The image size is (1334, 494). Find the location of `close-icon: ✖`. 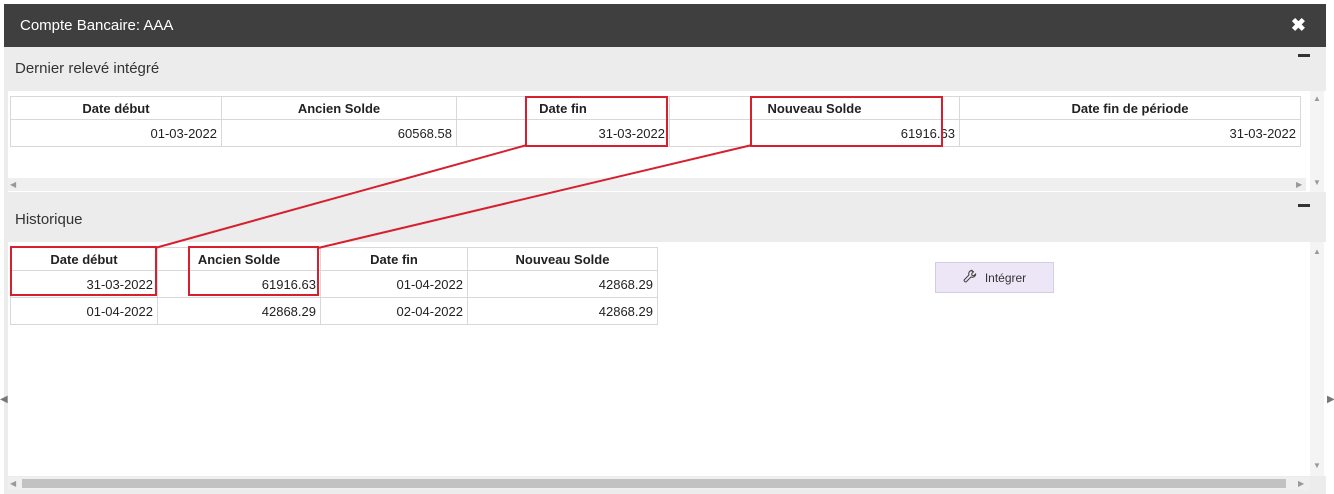

close-icon: ✖ is located at coordinates (1298, 25).